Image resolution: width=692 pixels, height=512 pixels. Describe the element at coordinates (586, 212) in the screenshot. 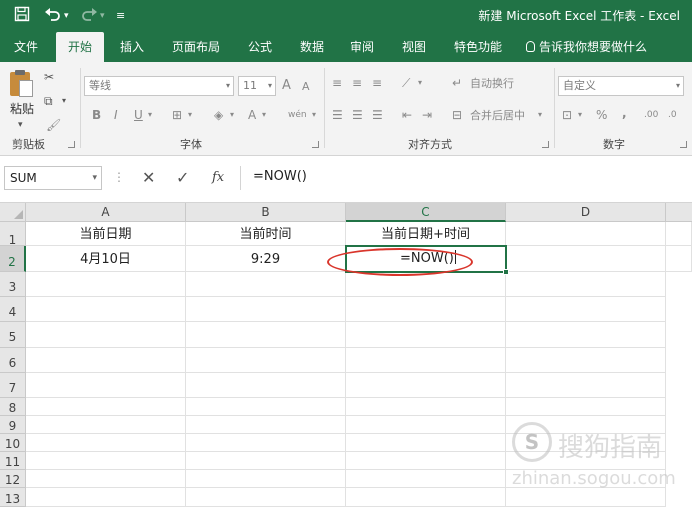

I see `column-header-d: D` at that location.